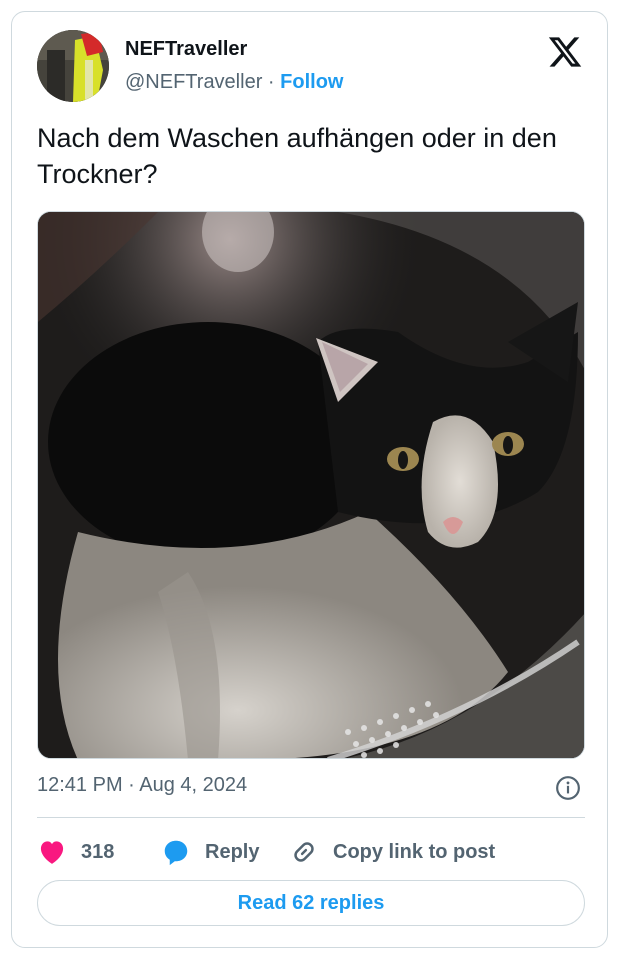  I want to click on author-handle-row: @NEFTraveller · Follow, so click(234, 82).